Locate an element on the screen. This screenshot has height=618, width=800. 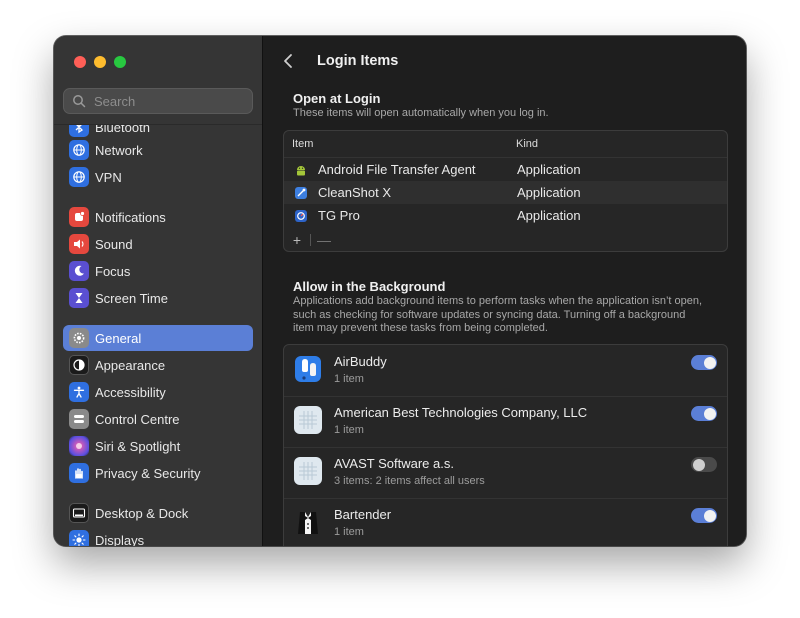
gear-icon is located at coordinates (79, 338).